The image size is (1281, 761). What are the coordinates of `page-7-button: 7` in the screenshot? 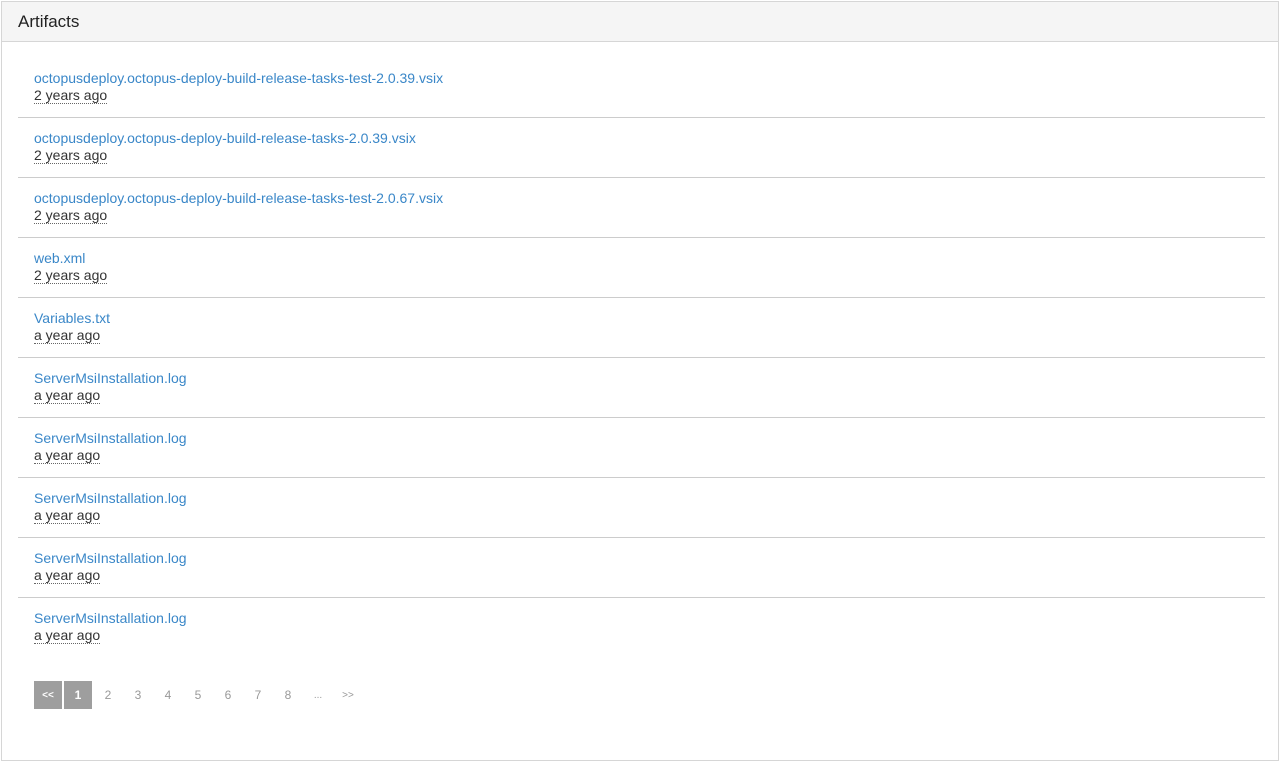 It's located at (258, 695).